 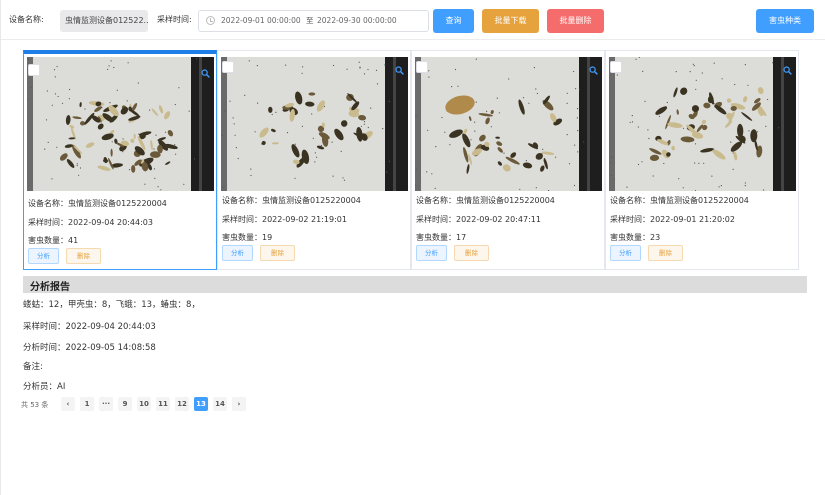 I want to click on page-button: 11, so click(x=163, y=404).